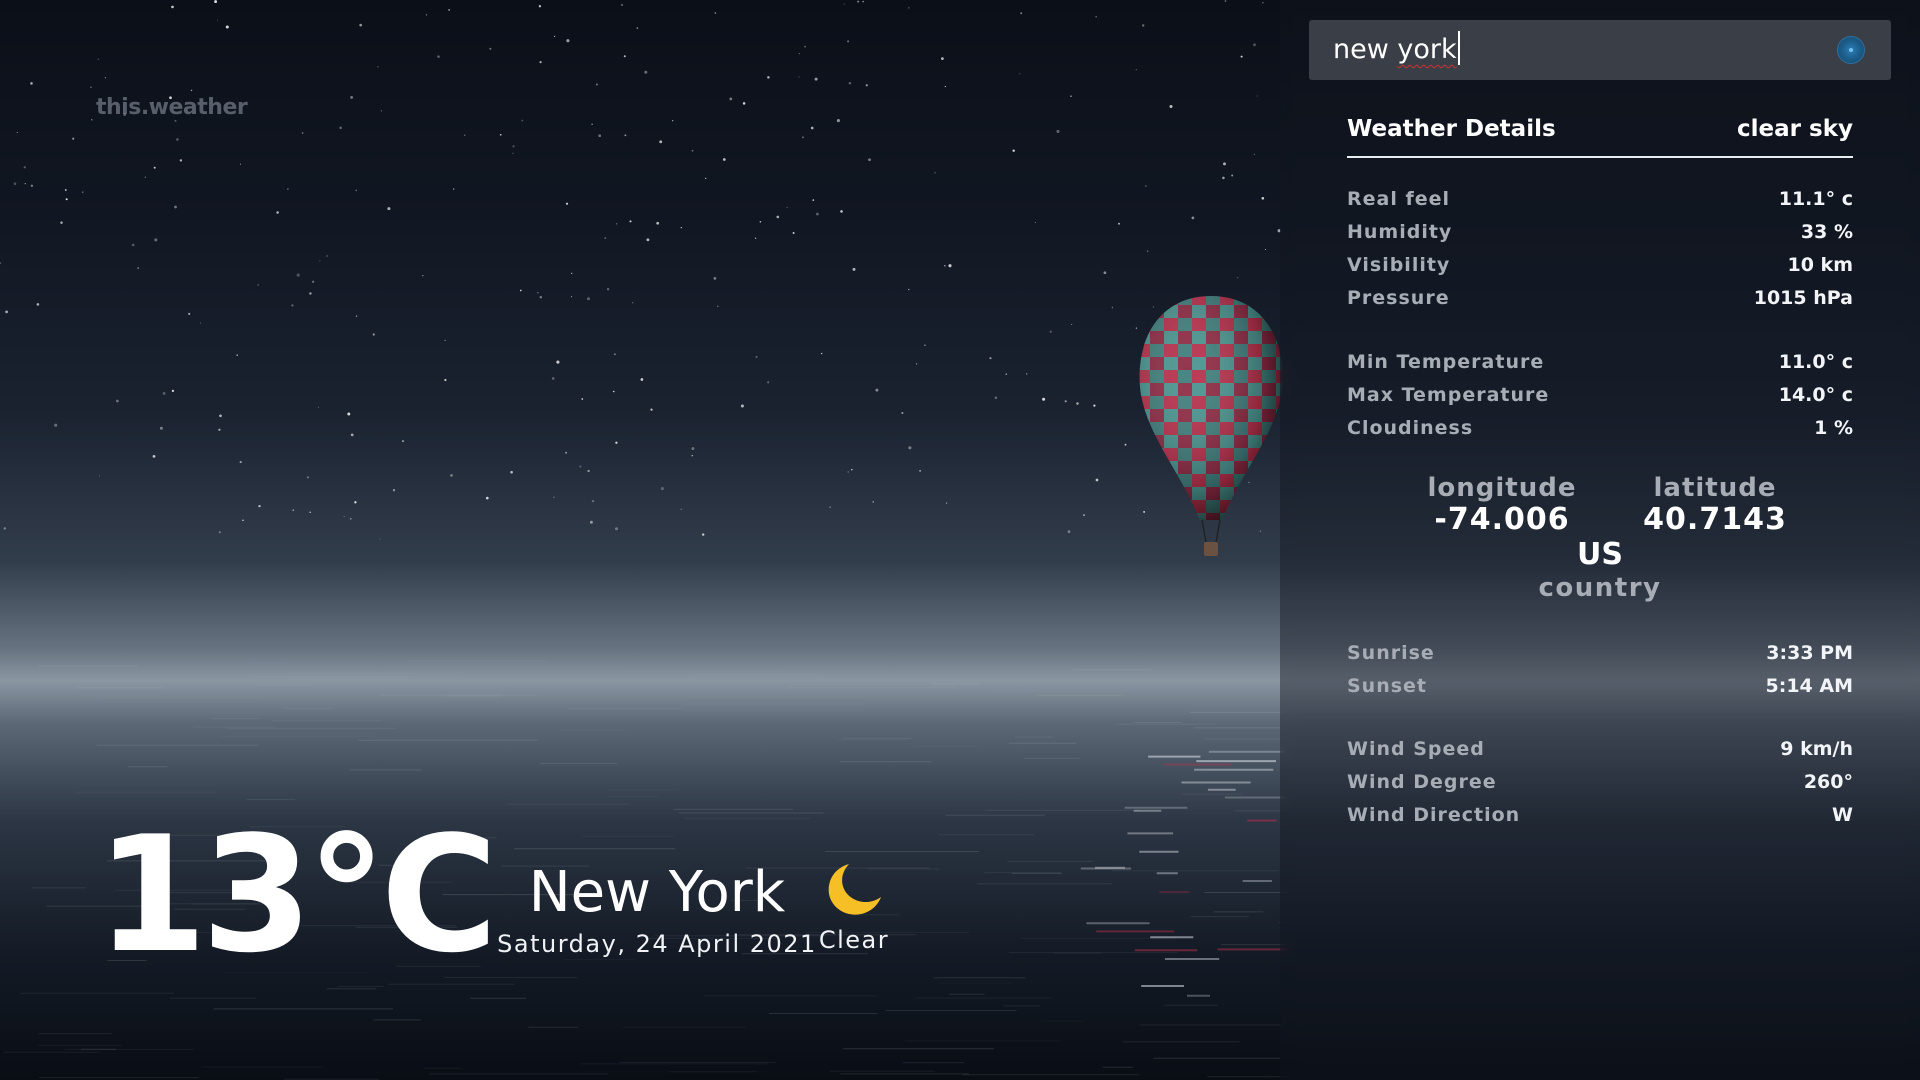  What do you see at coordinates (1391, 653) in the screenshot?
I see `detail-label: Sunrise` at bounding box center [1391, 653].